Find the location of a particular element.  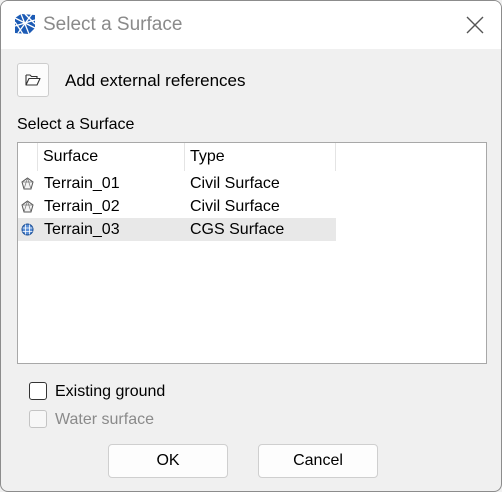

add-xref-button is located at coordinates (33, 80).